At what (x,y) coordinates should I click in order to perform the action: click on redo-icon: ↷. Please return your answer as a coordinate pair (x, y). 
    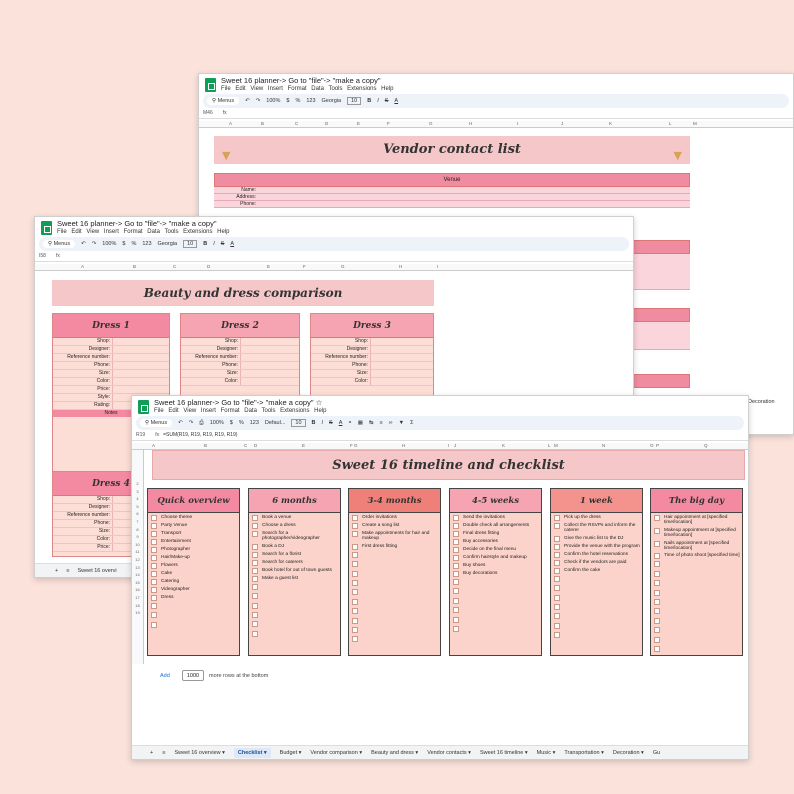
    Looking at the image, I should click on (191, 423).